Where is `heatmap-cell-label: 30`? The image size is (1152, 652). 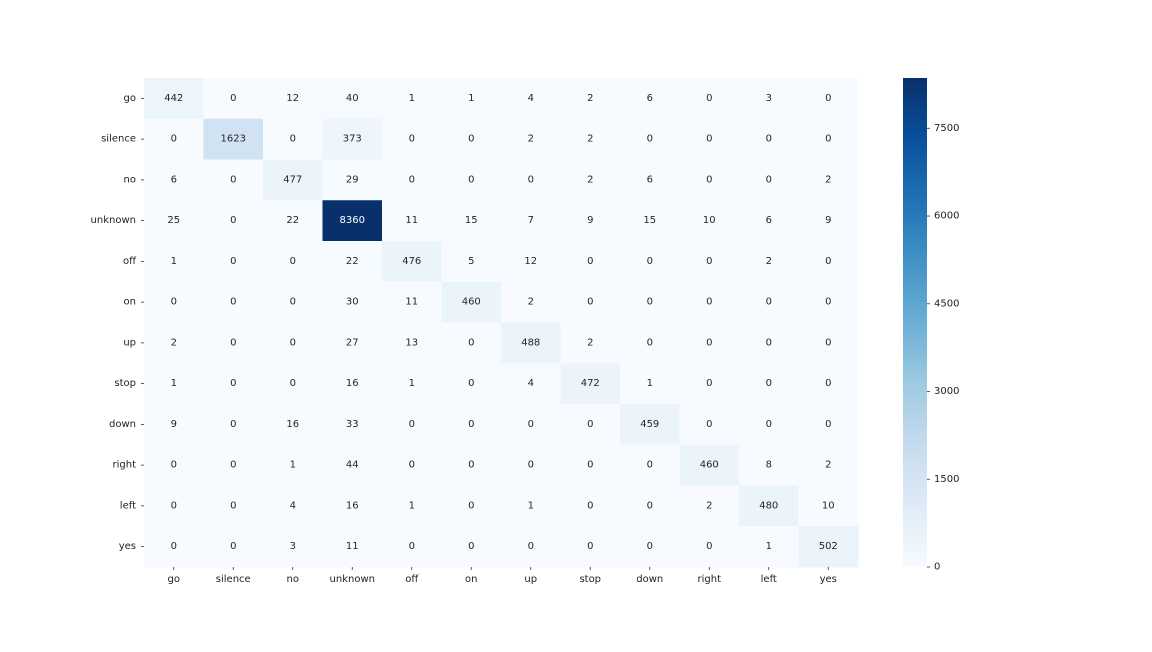 heatmap-cell-label: 30 is located at coordinates (352, 302).